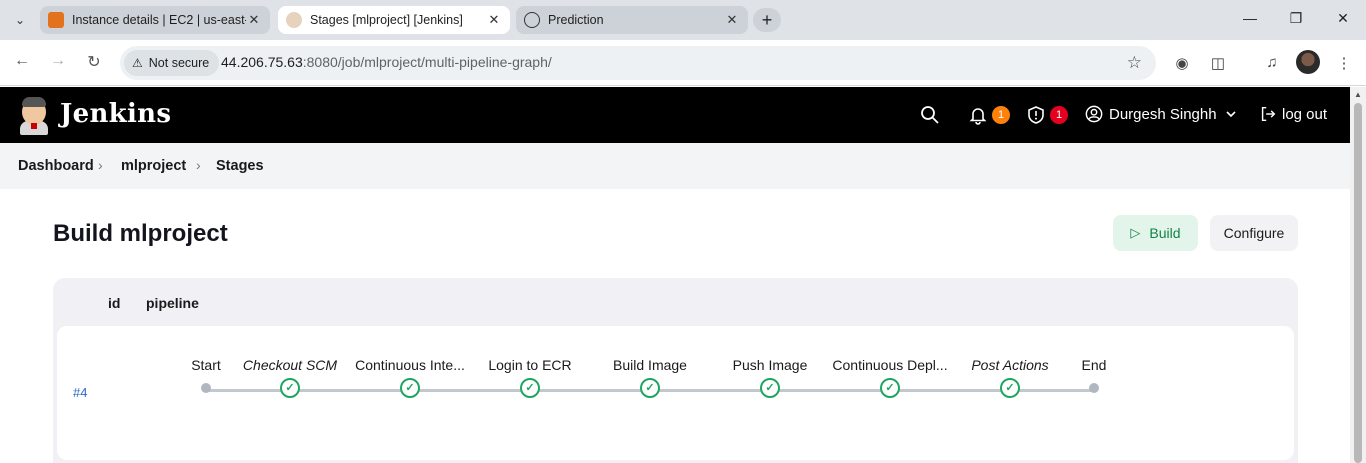  I want to click on globe-icon, so click(532, 20).